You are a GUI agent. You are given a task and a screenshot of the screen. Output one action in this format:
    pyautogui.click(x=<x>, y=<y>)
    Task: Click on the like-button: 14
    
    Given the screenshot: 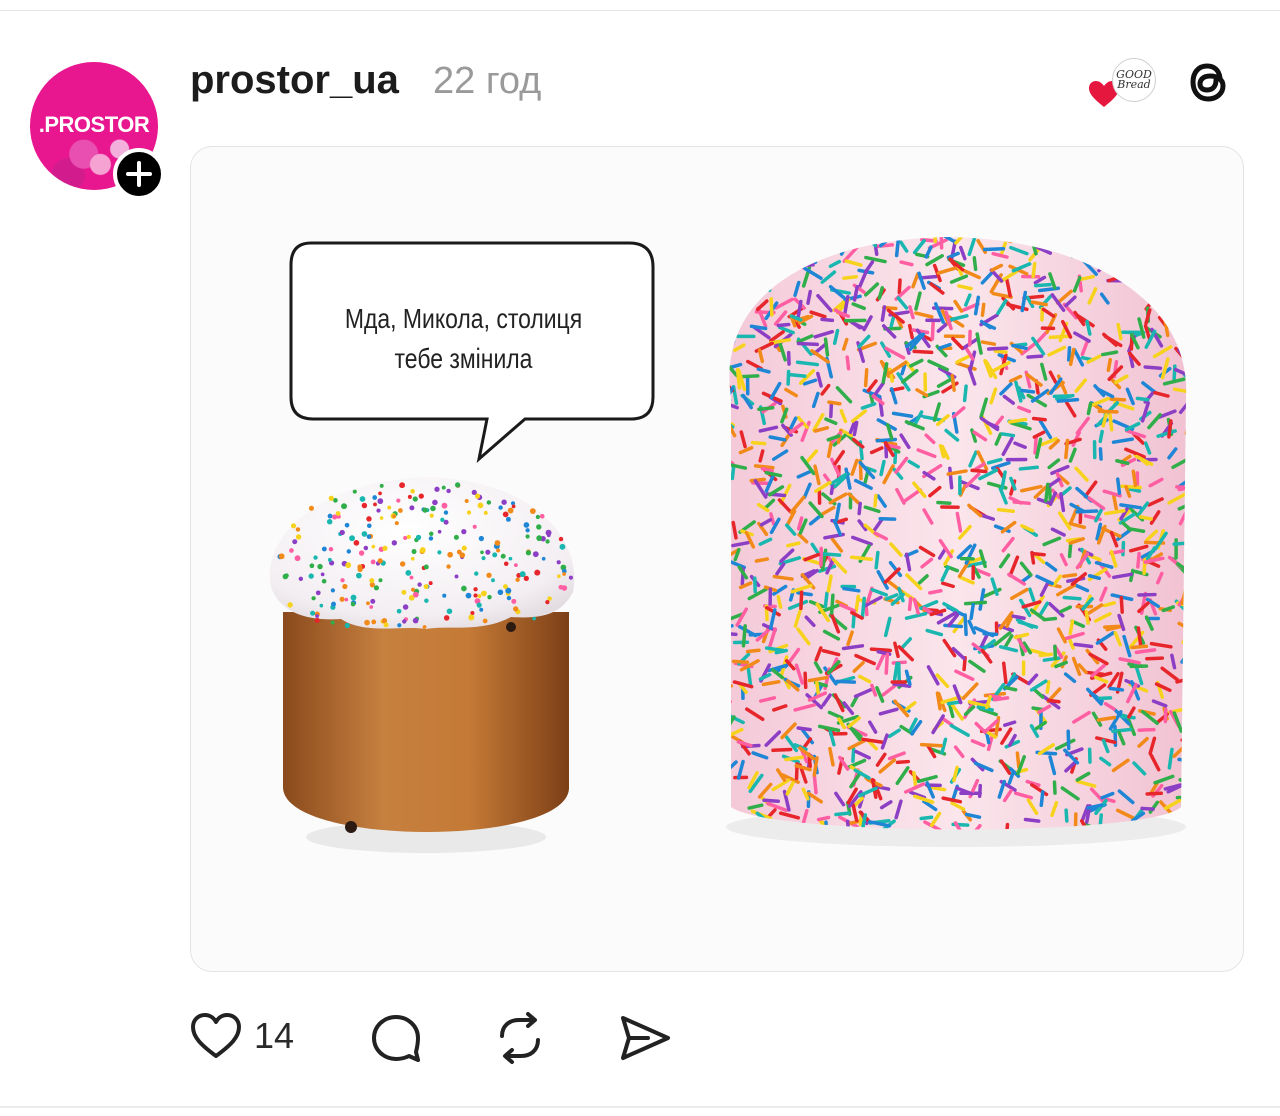 What is the action you would take?
    pyautogui.click(x=242, y=1036)
    